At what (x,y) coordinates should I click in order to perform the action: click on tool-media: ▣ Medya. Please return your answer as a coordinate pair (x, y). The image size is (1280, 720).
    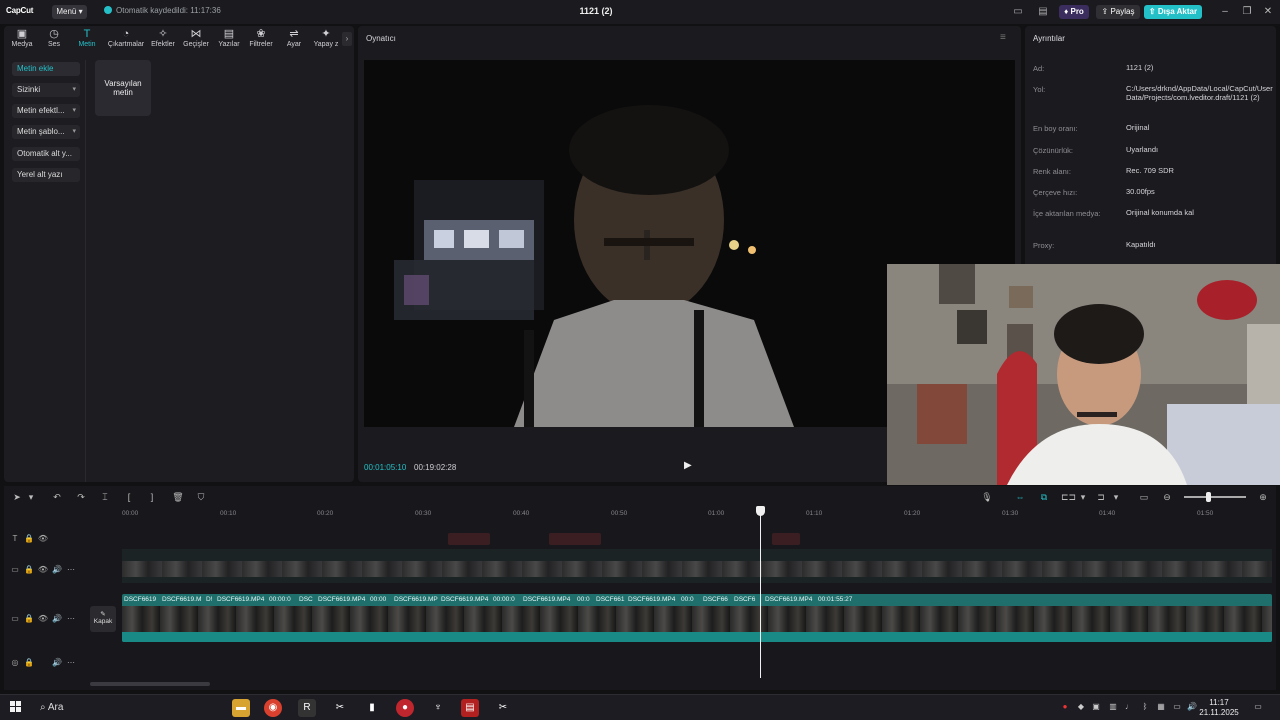
    Looking at the image, I should click on (22, 40).